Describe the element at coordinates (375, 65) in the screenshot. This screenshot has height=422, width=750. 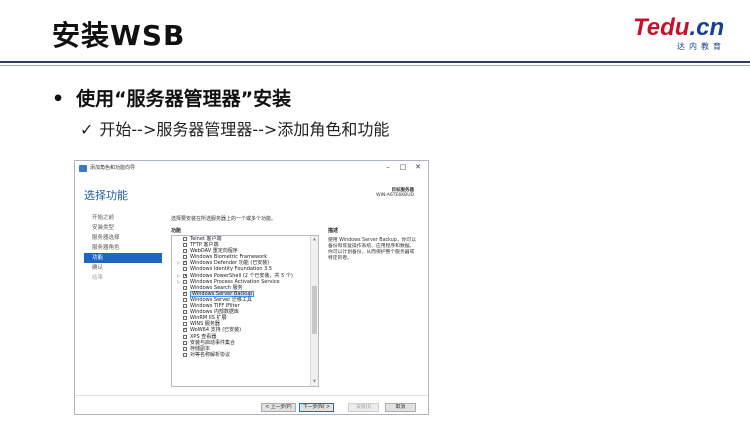
I see `header-divider-thin` at that location.